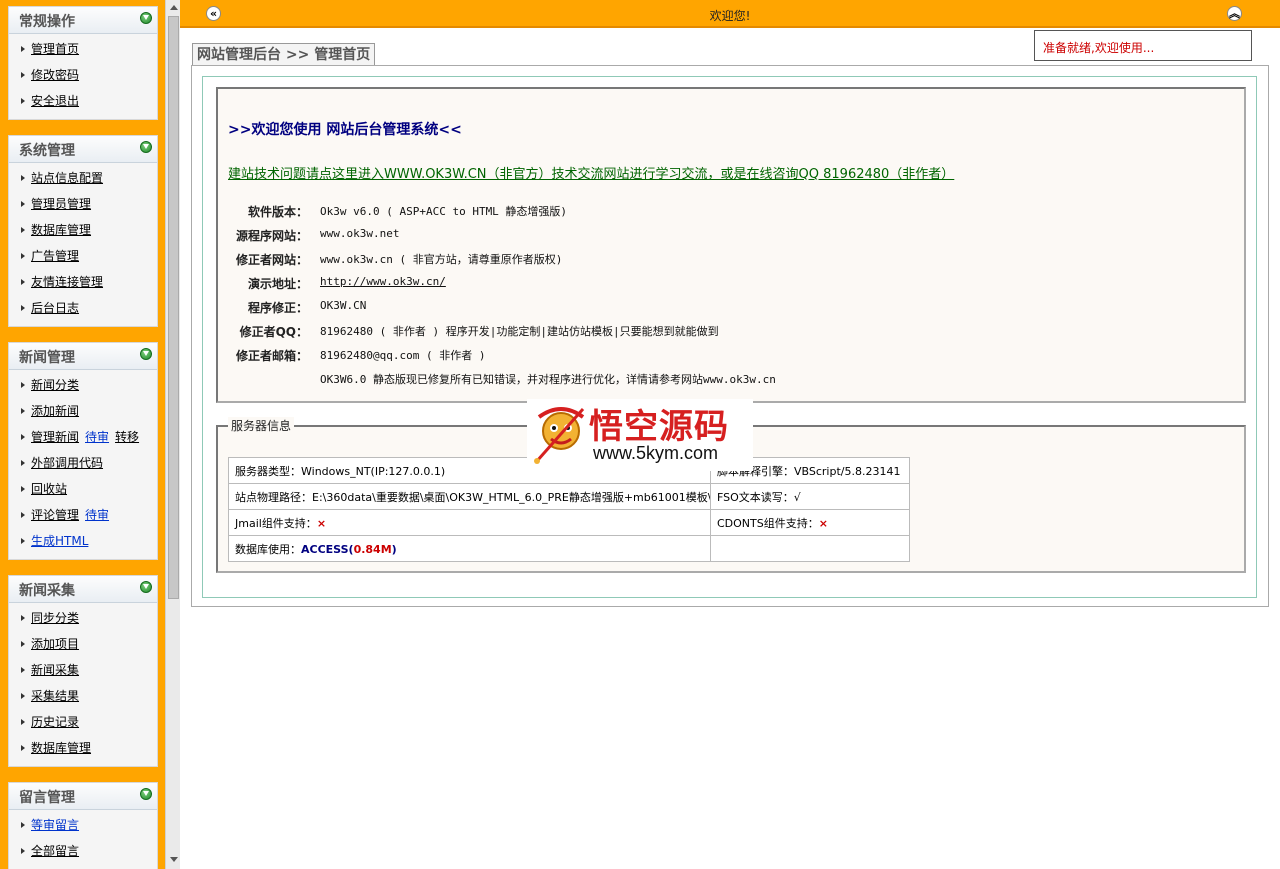 This screenshot has height=869, width=1280. Describe the element at coordinates (83, 63) in the screenshot. I see `menu-group: 常规操作管理首页修改密码安全退出` at that location.